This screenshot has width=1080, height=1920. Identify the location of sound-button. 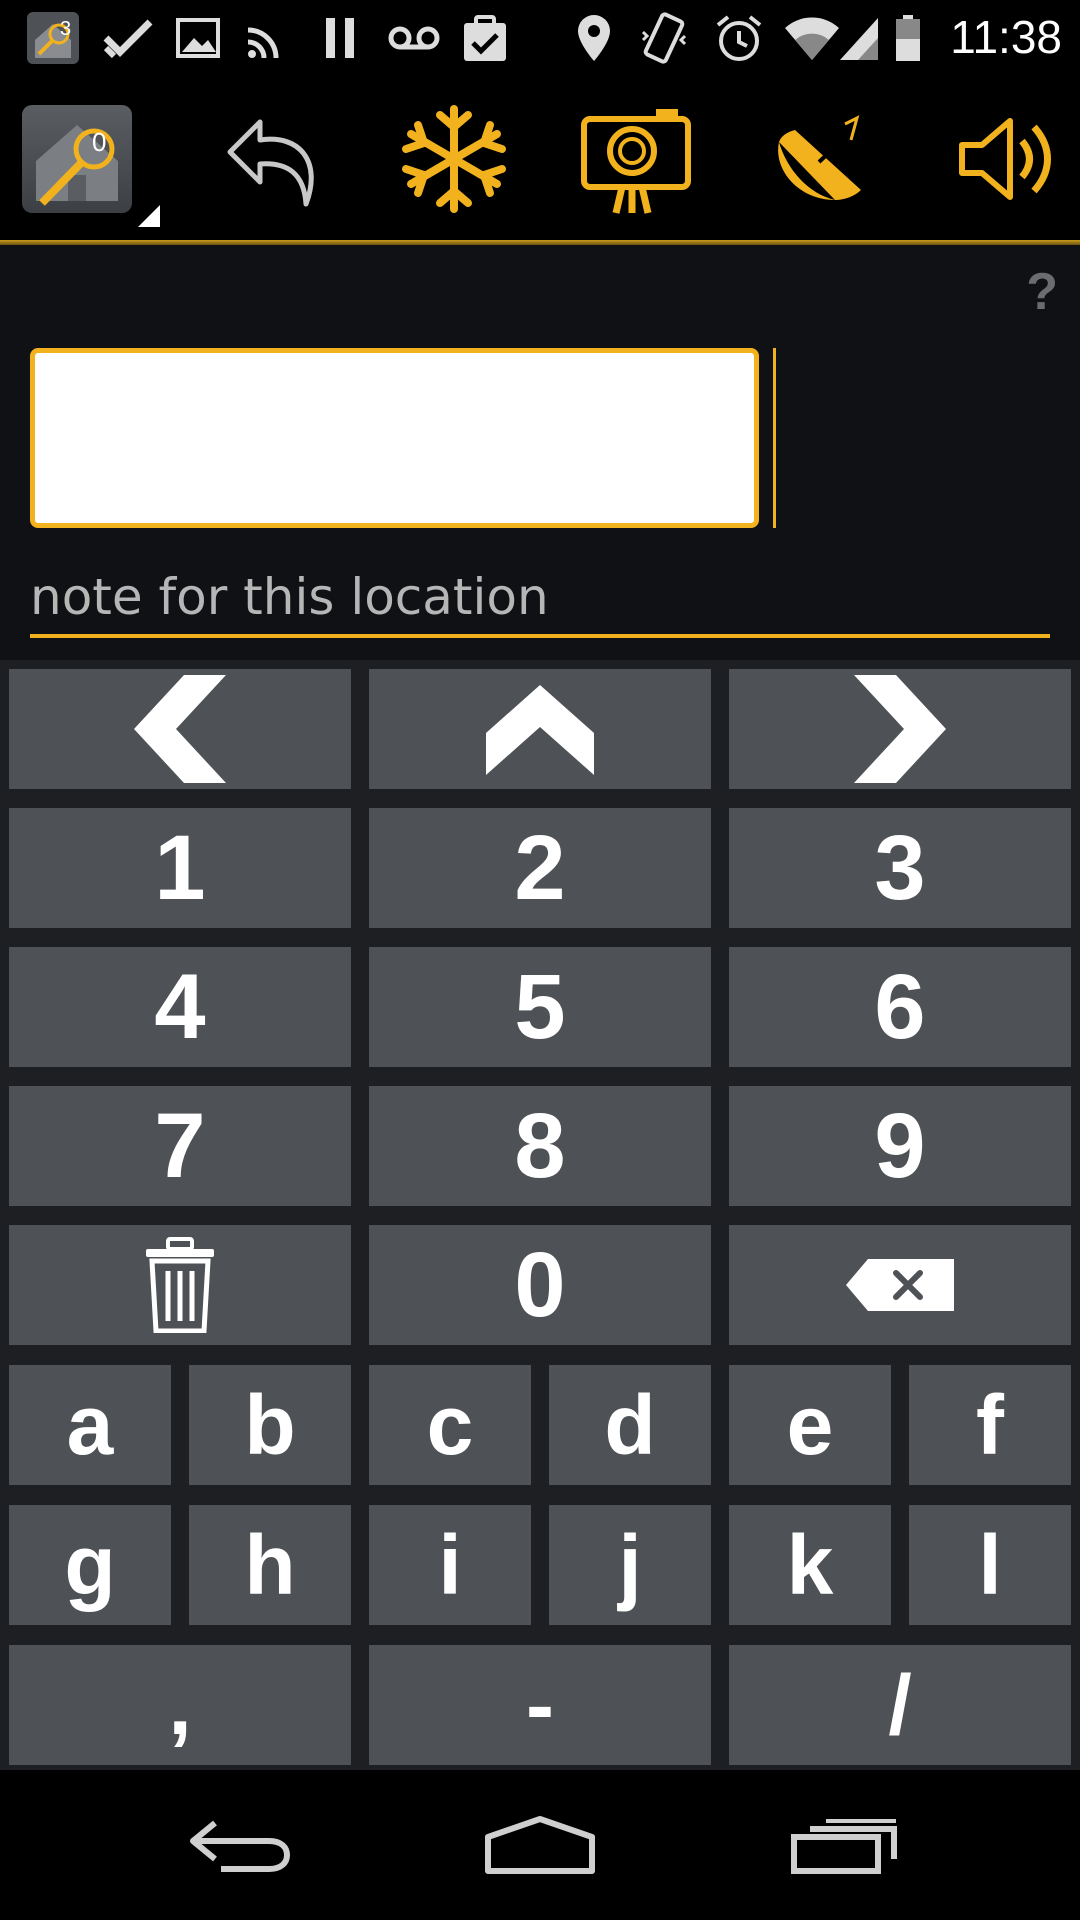
(1000, 159).